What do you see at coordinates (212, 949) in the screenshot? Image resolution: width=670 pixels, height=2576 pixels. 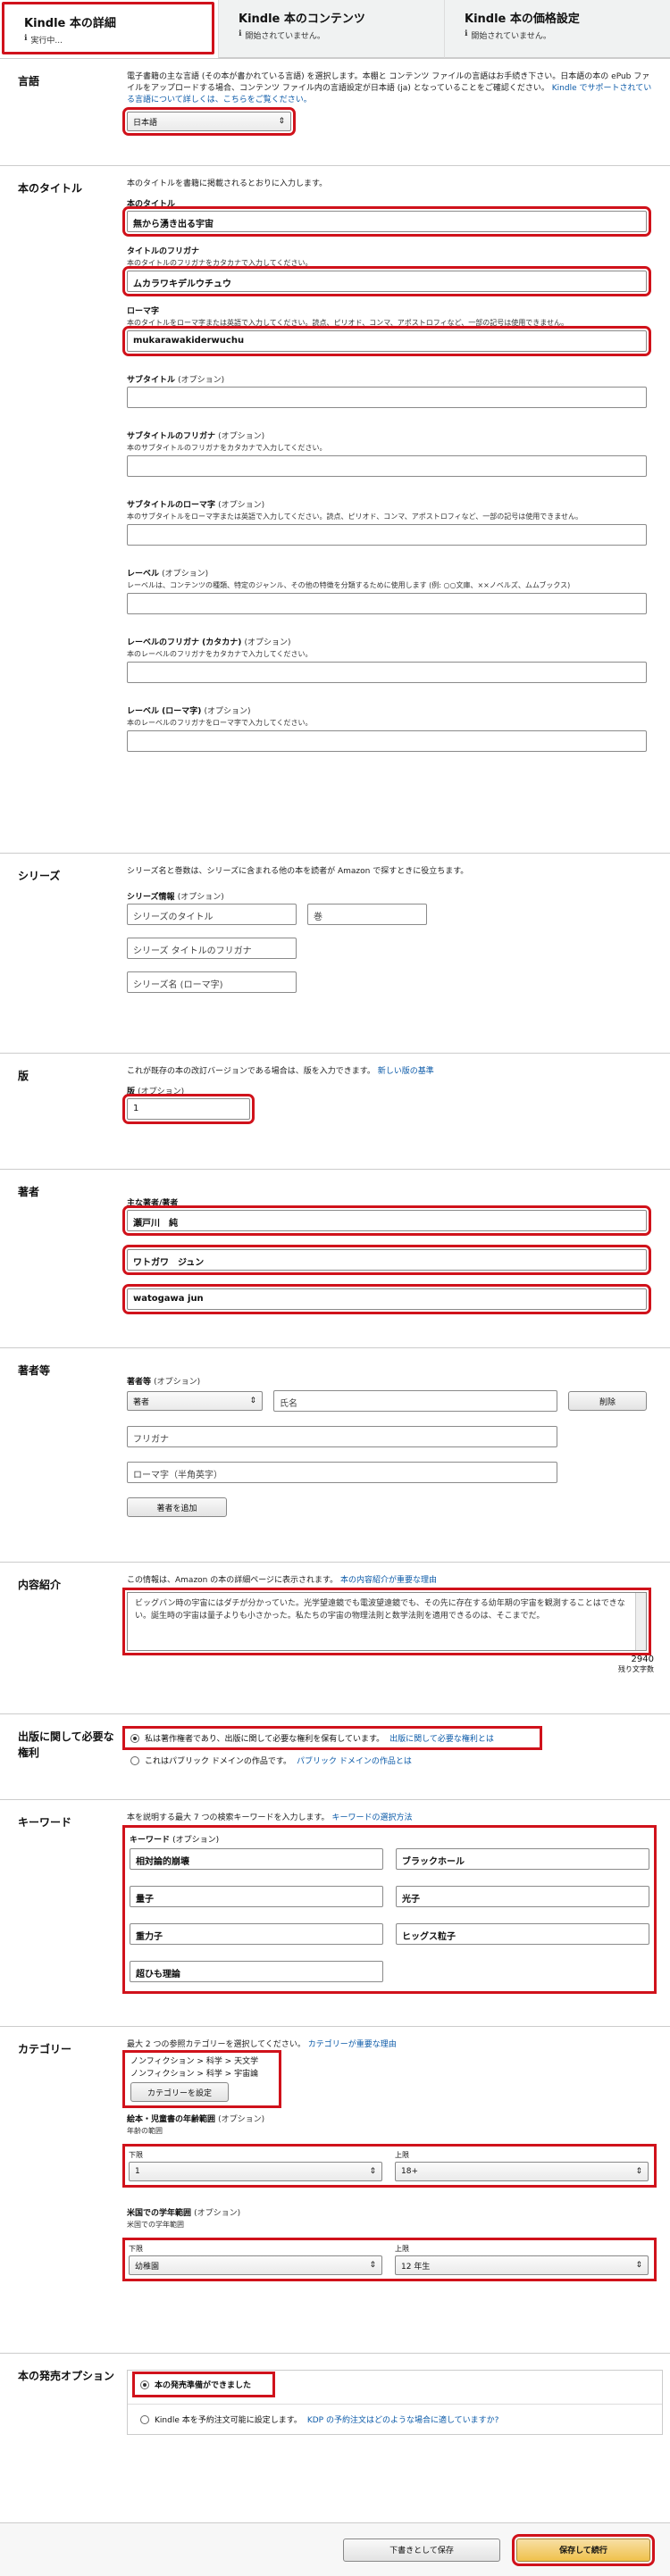 I see `series-kana-input: シリーズ タイトルのフリガナ` at bounding box center [212, 949].